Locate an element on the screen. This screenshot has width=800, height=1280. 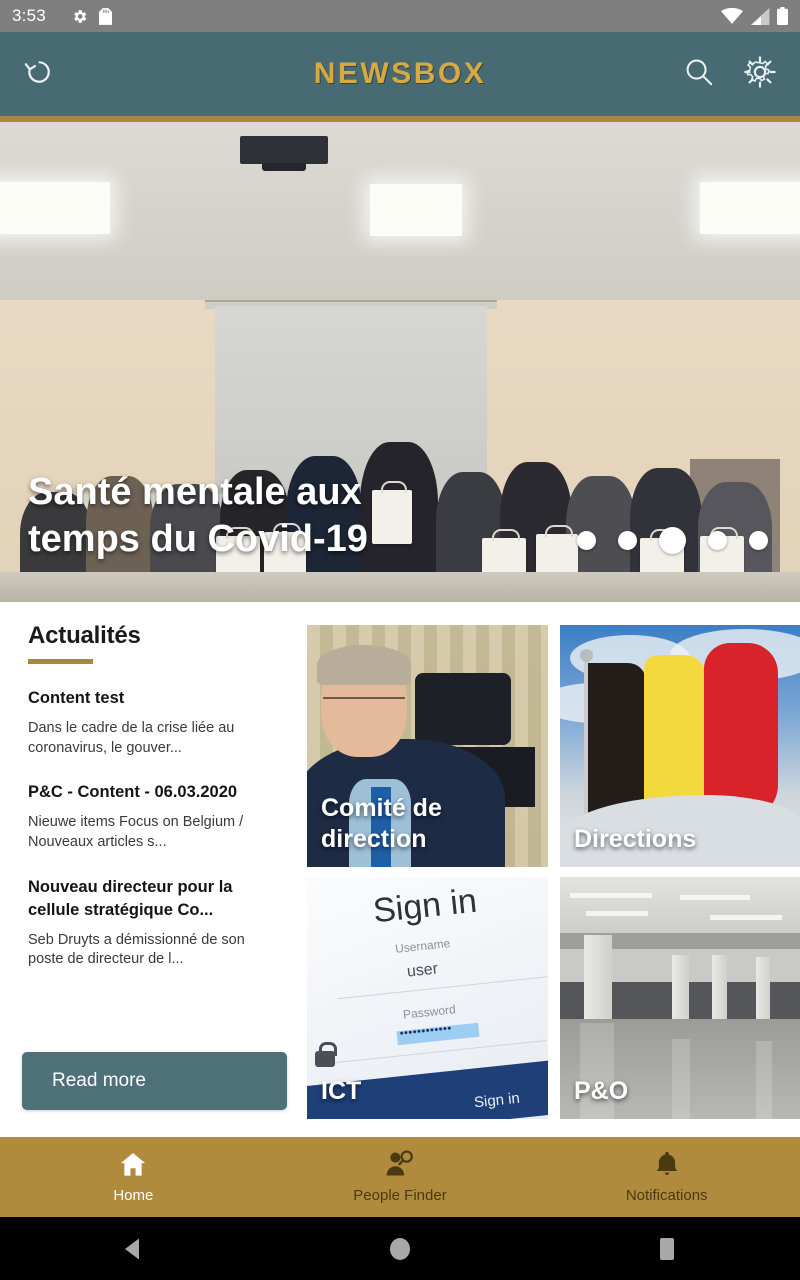
rotate-left-icon is located at coordinates (39, 74).